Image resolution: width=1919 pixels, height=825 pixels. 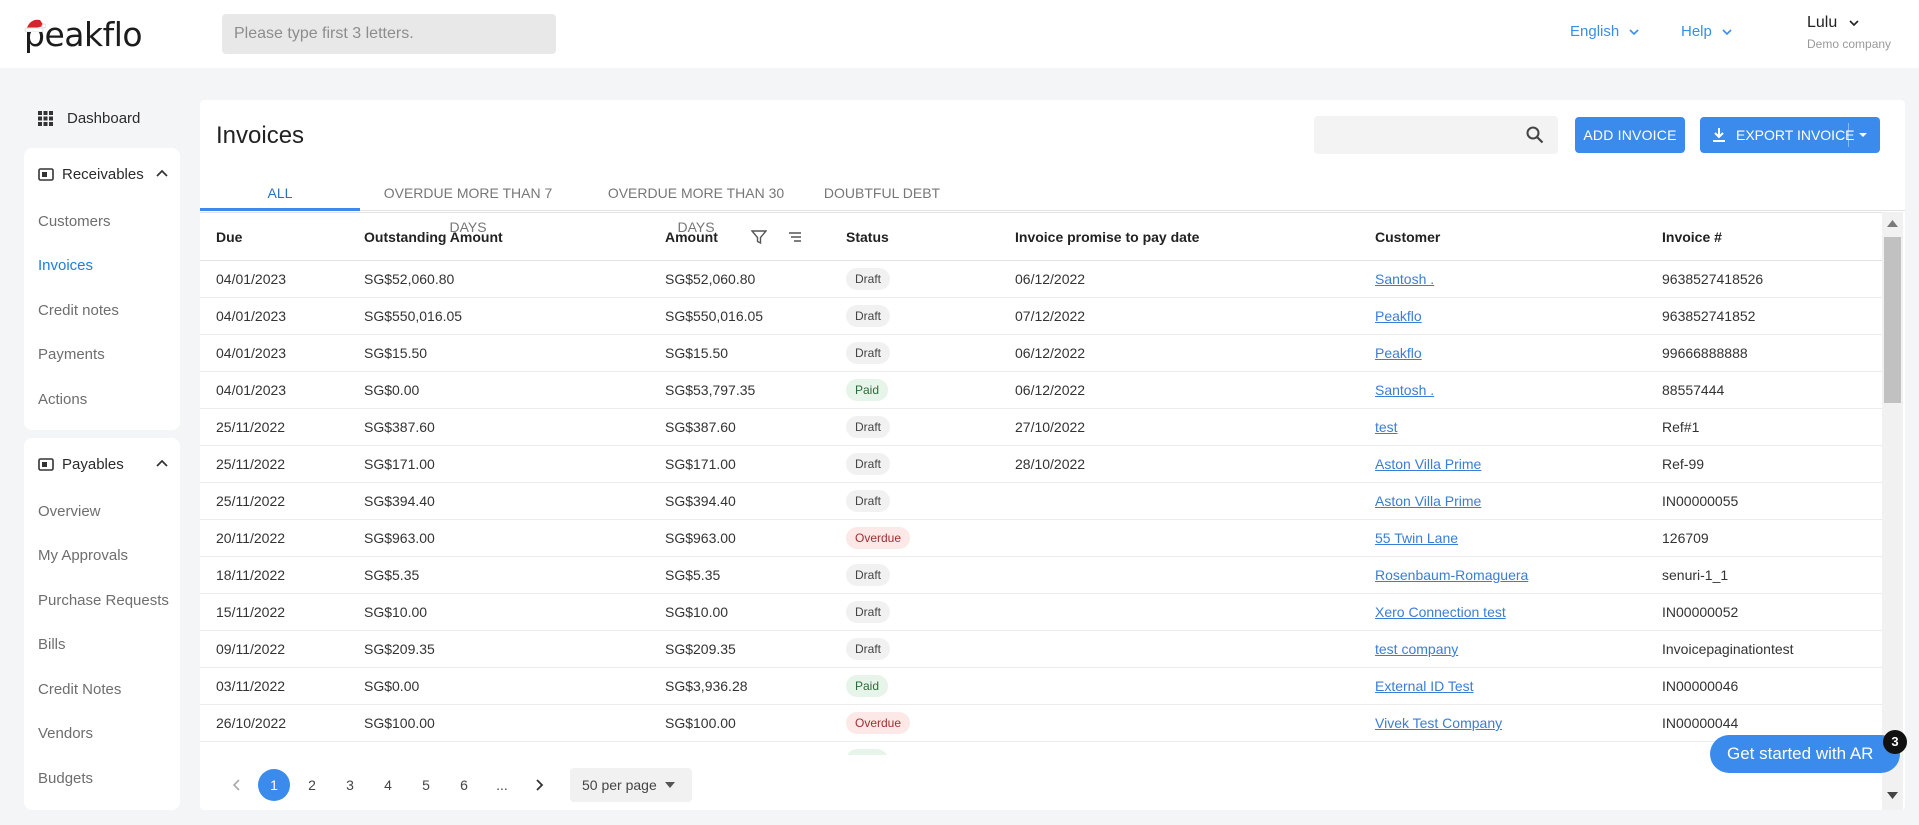 What do you see at coordinates (1502, 316) in the screenshot?
I see `cell-customer: Peakflo` at bounding box center [1502, 316].